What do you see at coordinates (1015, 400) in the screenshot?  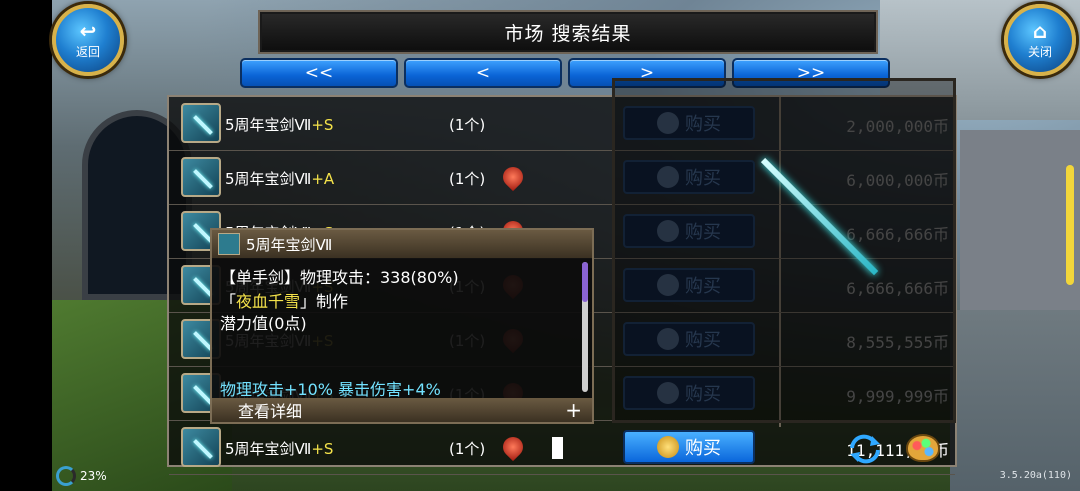 I see `courtyard` at bounding box center [1015, 400].